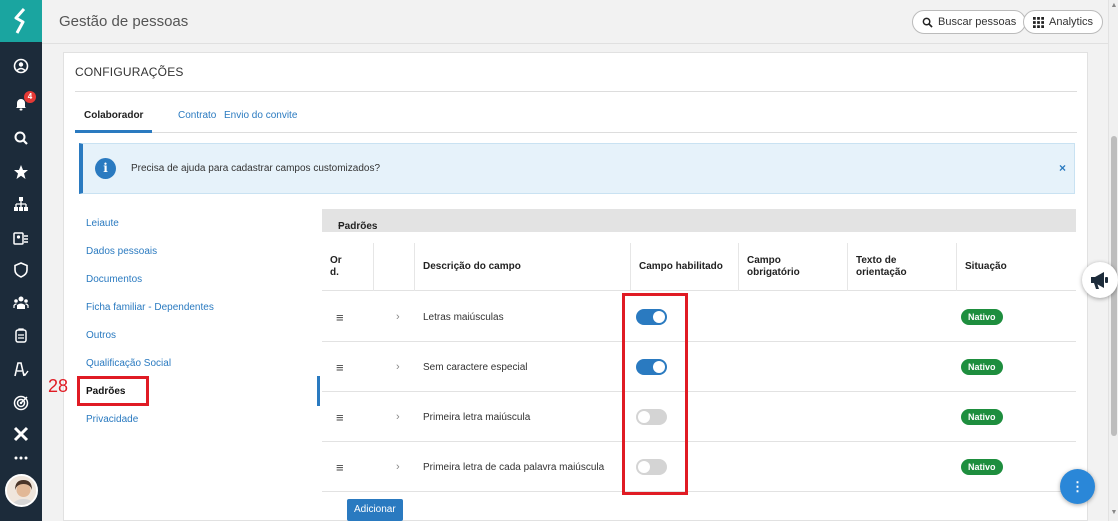 Image resolution: width=1118 pixels, height=521 pixels. Describe the element at coordinates (30, 97) in the screenshot. I see `notification-badge: 4` at that location.